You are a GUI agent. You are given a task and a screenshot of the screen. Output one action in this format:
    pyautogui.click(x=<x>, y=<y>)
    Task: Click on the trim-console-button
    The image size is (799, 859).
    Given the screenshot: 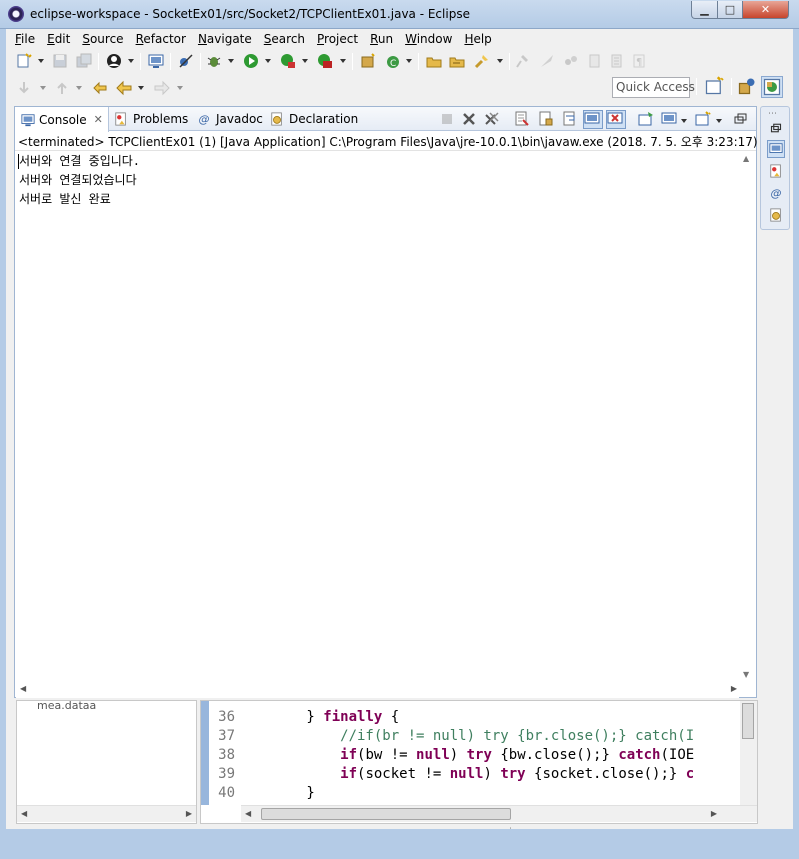 What is the action you would take?
    pyautogui.click(x=776, y=149)
    